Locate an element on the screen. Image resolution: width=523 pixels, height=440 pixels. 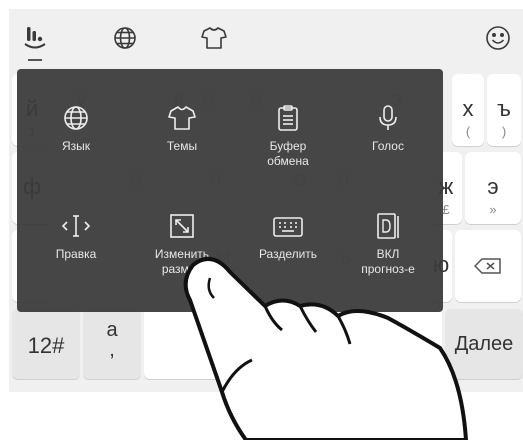
clipboard-icon is located at coordinates (288, 118).